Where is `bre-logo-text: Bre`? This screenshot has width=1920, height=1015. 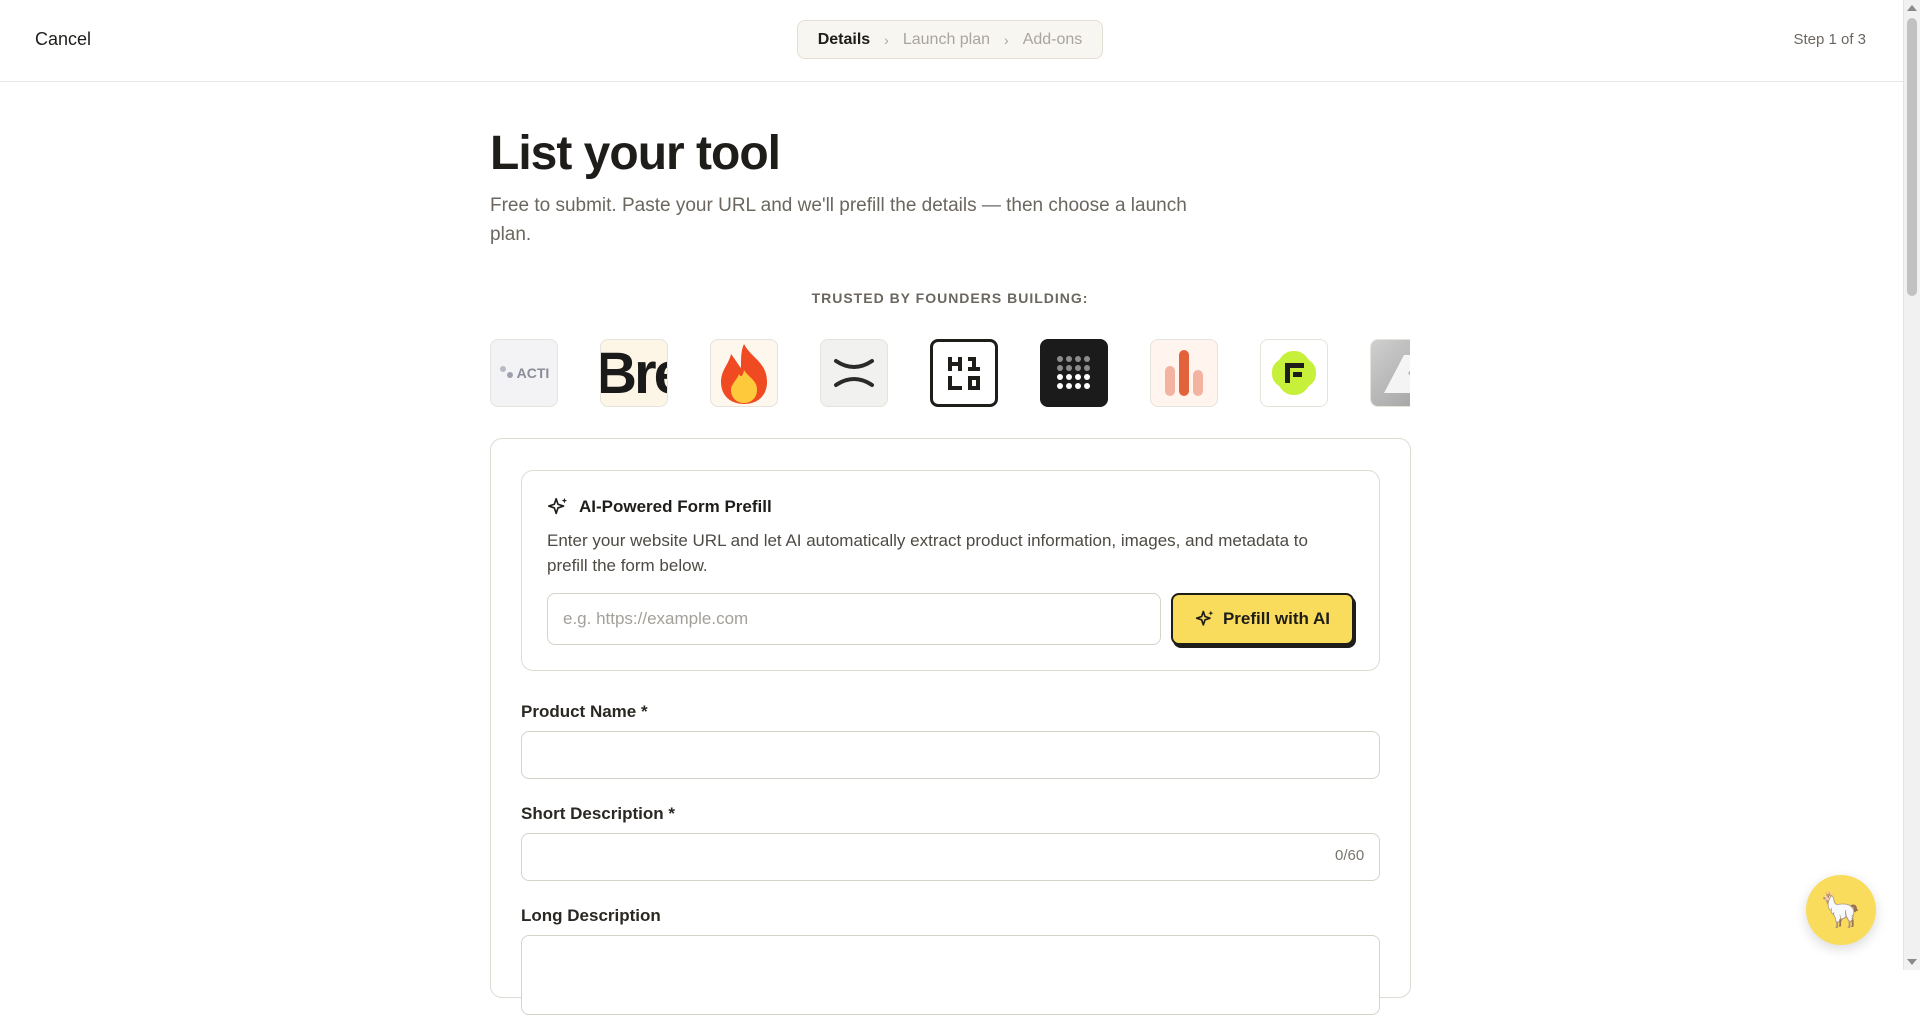
bre-logo-text: Bre is located at coordinates (634, 373).